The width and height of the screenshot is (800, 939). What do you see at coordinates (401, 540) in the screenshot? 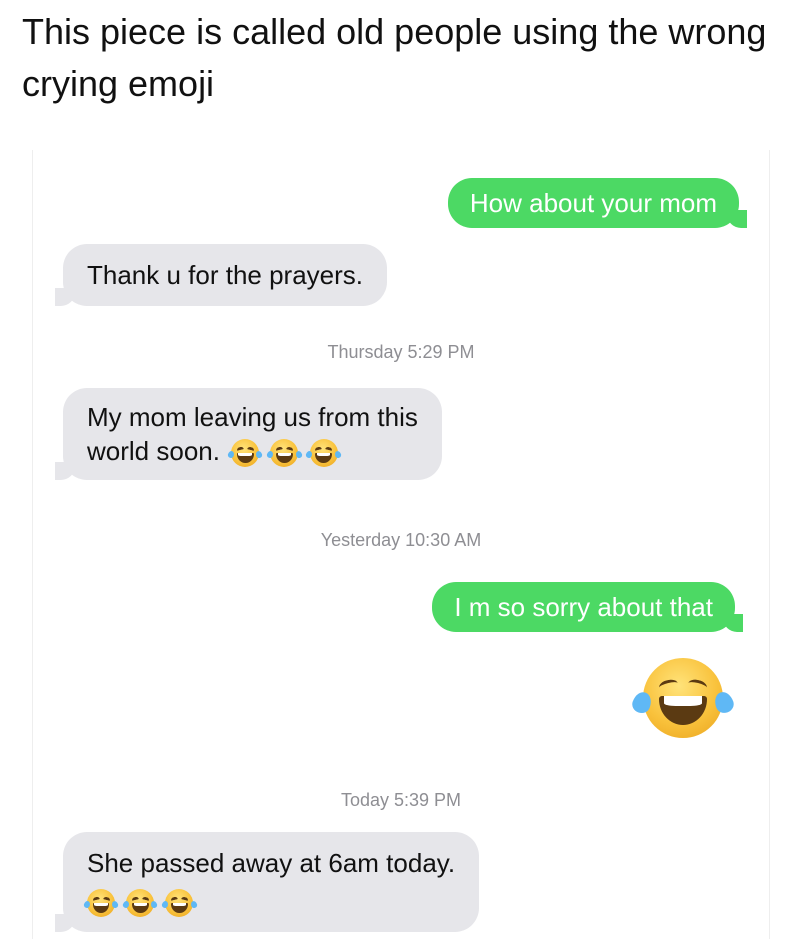
I see `timestamp: Yesterday 10:30 AM` at bounding box center [401, 540].